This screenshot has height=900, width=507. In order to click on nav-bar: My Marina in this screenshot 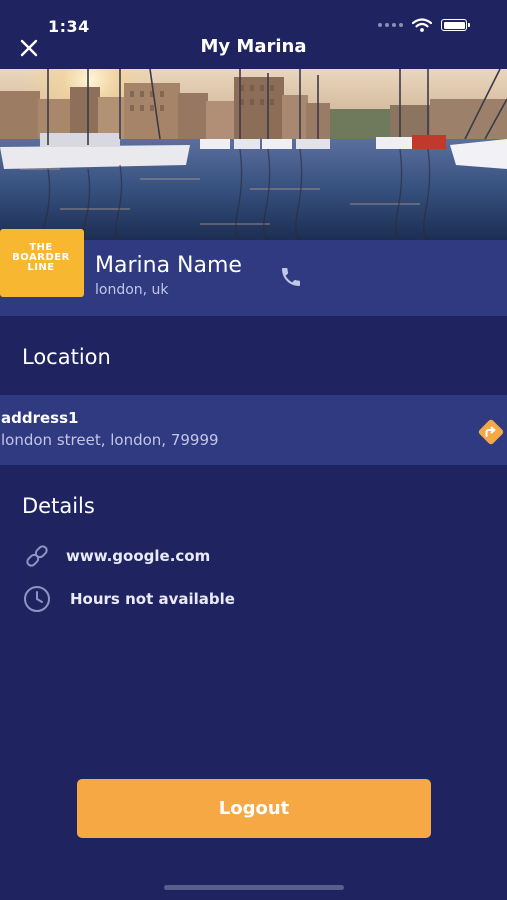, I will do `click(253, 47)`.